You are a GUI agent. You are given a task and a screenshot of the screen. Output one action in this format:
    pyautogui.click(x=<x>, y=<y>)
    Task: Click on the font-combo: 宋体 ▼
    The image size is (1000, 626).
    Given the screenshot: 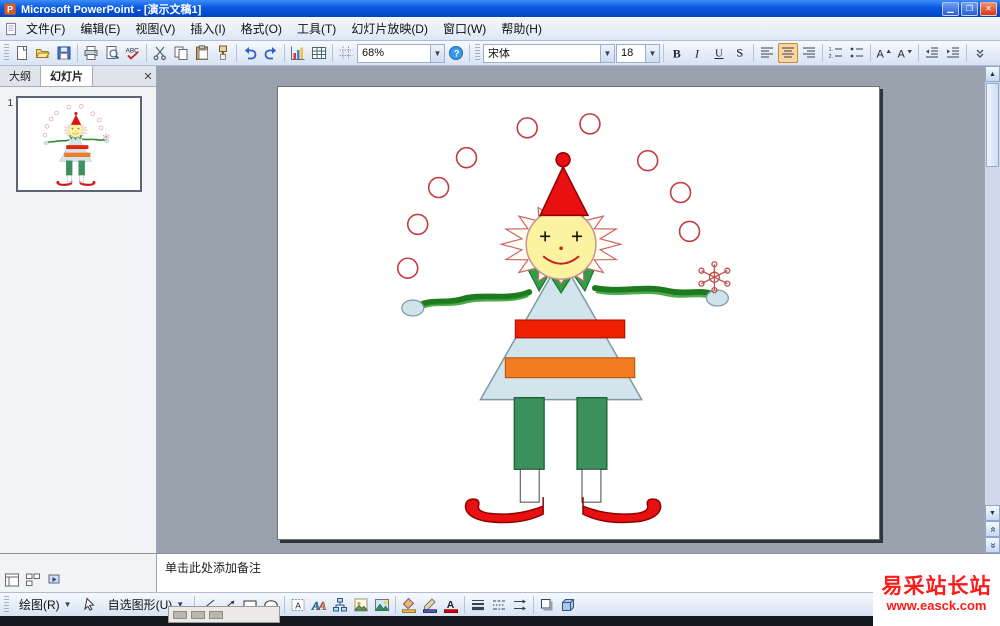 What is the action you would take?
    pyautogui.click(x=549, y=53)
    